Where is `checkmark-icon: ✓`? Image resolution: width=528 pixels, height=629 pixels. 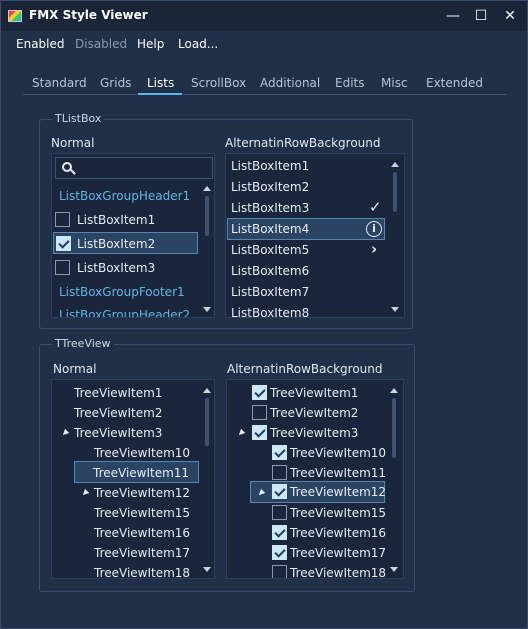
checkmark-icon: ✓ is located at coordinates (375, 207).